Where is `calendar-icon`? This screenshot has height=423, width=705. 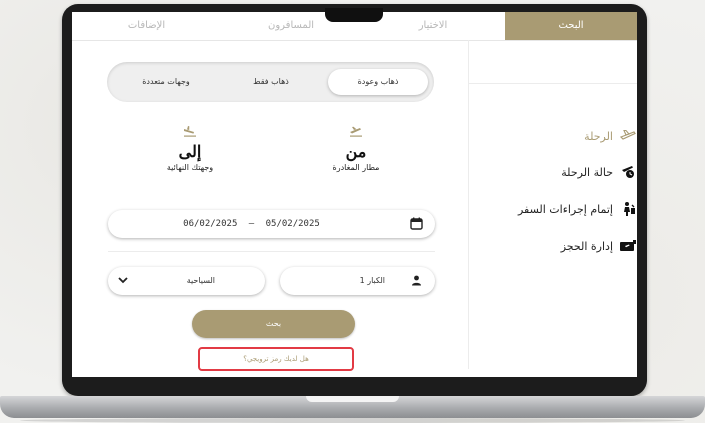 calendar-icon is located at coordinates (416, 223).